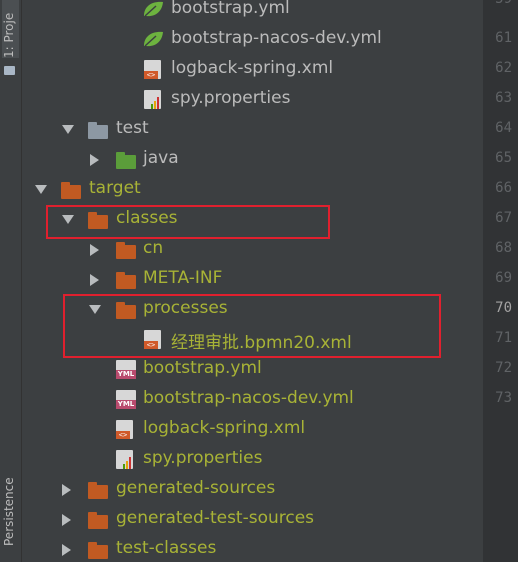 This screenshot has width=518, height=562. I want to click on tree-row-java-folder: java, so click(252, 160).